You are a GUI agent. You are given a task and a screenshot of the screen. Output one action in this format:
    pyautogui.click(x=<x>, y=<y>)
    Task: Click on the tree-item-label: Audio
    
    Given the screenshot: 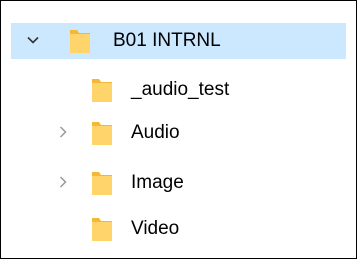 What is the action you would take?
    pyautogui.click(x=155, y=132)
    